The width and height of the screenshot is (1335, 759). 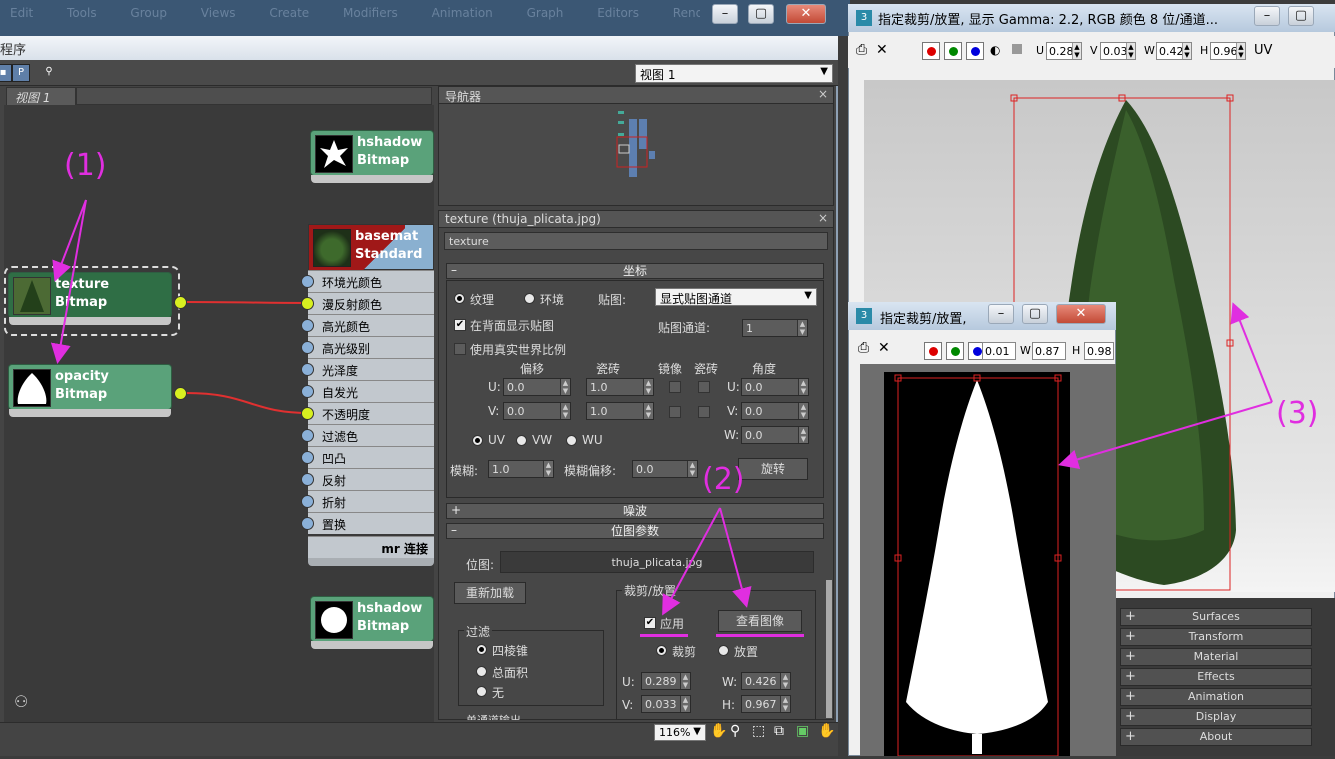 I want to click on annotation-2: (2), so click(x=723, y=479).